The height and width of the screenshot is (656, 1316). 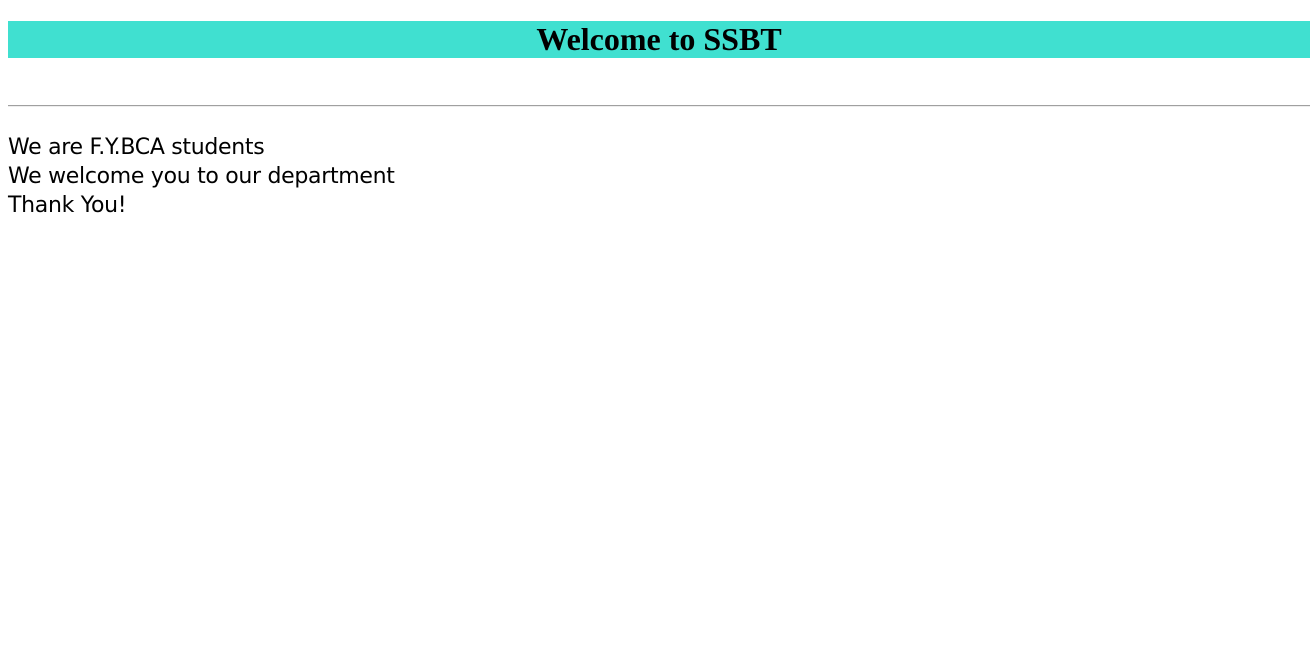 I want to click on message-line-students: We are F.Y.BCA students, so click(x=136, y=147).